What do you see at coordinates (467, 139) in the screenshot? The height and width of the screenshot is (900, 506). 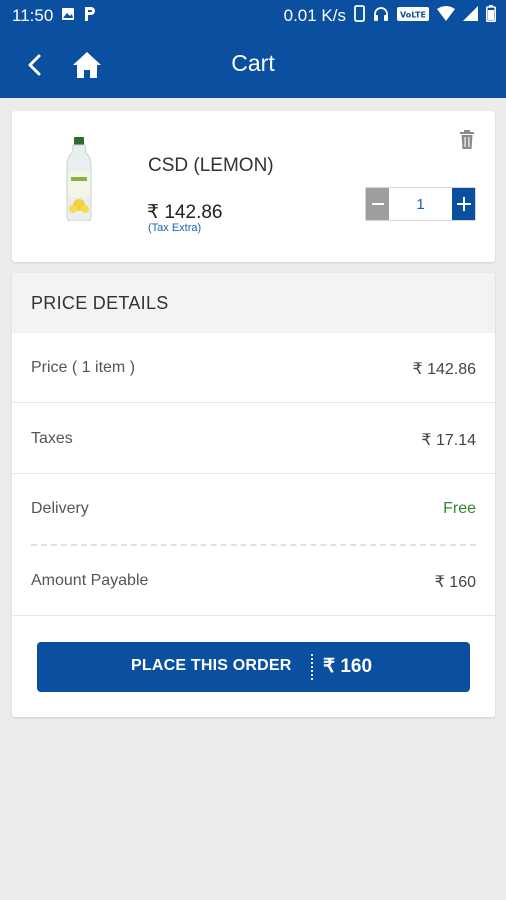 I see `trash-icon` at bounding box center [467, 139].